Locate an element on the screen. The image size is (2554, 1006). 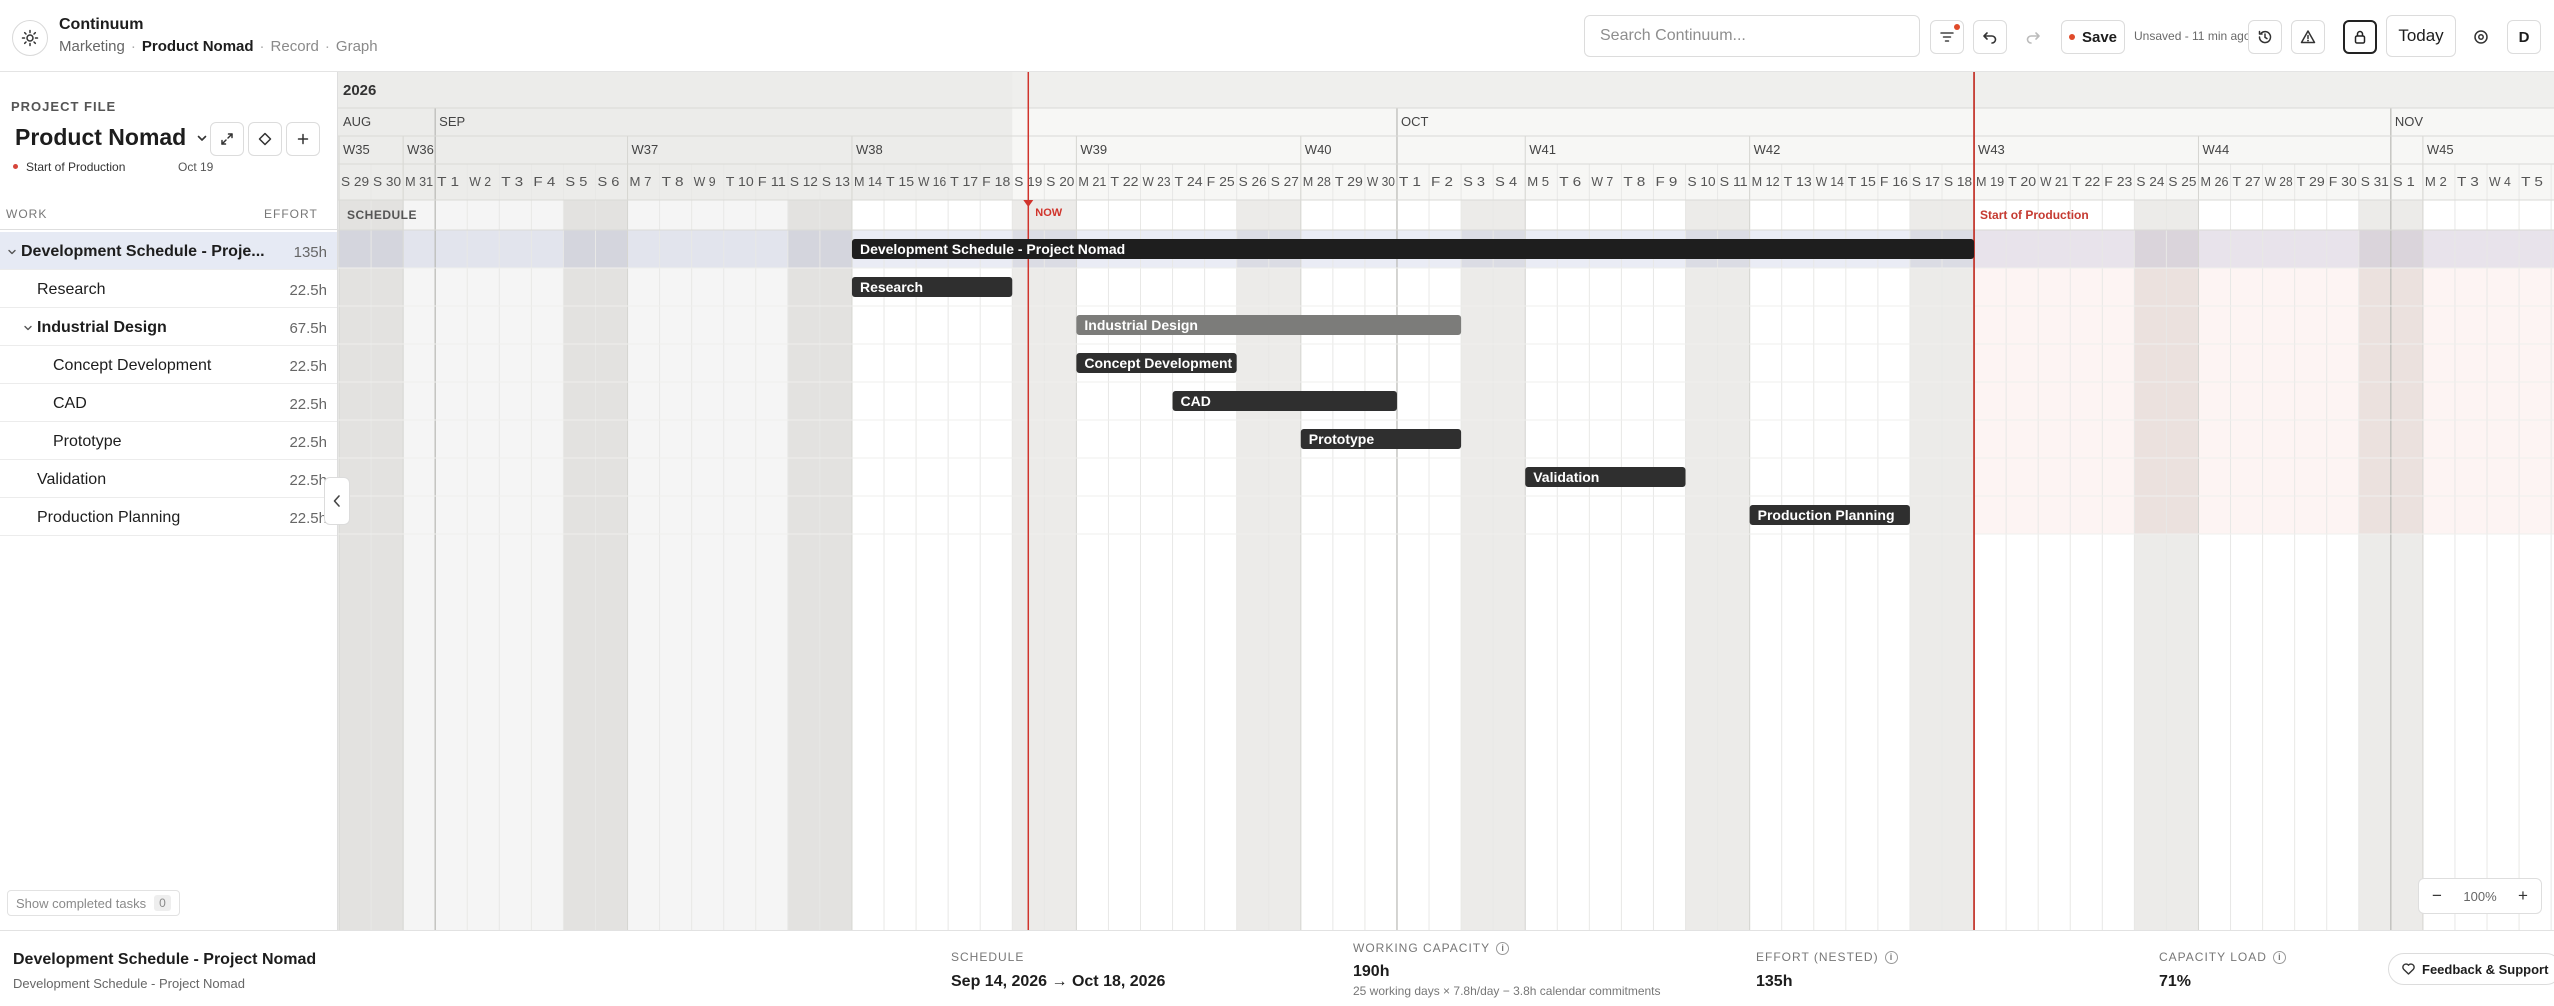
day-label: S 10 is located at coordinates (1702, 181).